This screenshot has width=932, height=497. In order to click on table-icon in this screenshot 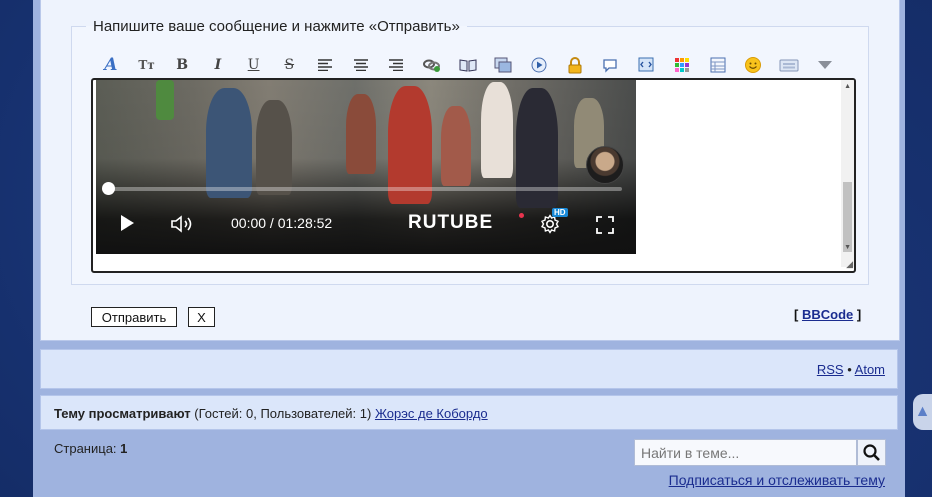, I will do `click(718, 65)`.